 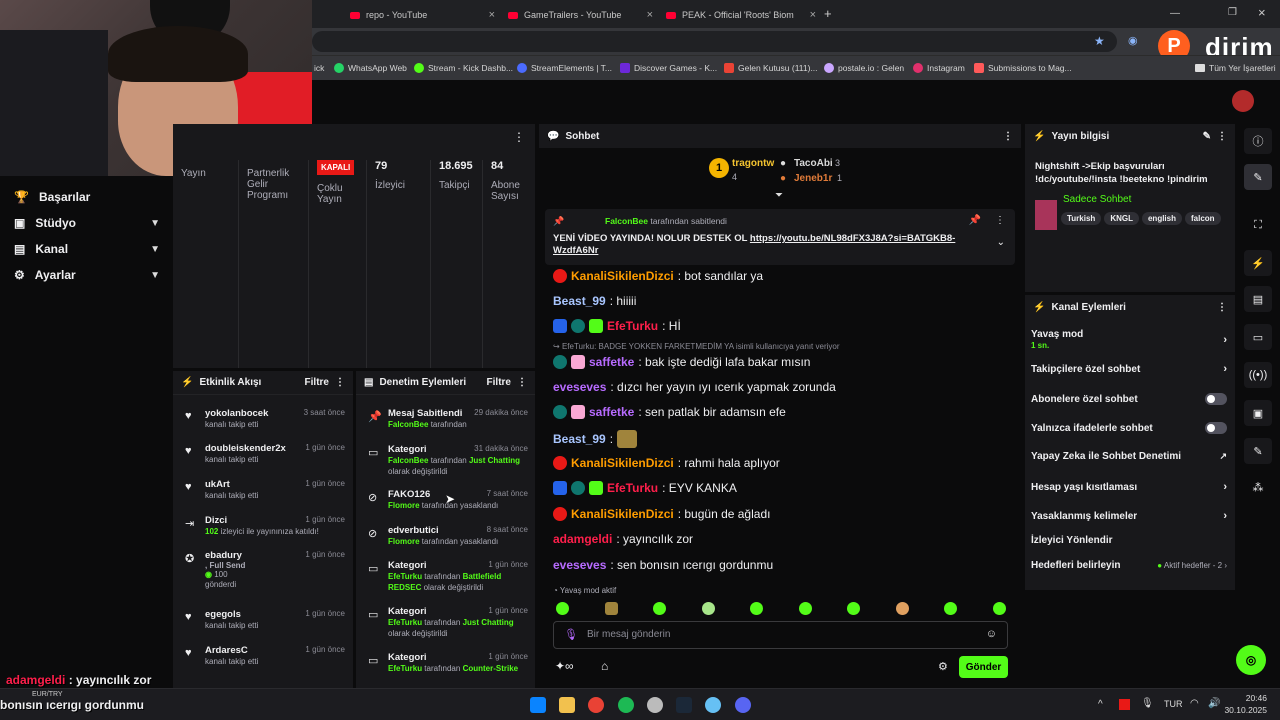 What do you see at coordinates (87, 197) in the screenshot?
I see `nav-item-basarilar: 🏆 Başarılar` at bounding box center [87, 197].